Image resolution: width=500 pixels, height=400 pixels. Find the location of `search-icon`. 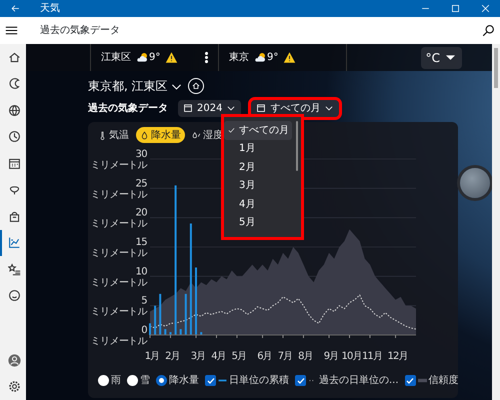

search-icon is located at coordinates (488, 30).